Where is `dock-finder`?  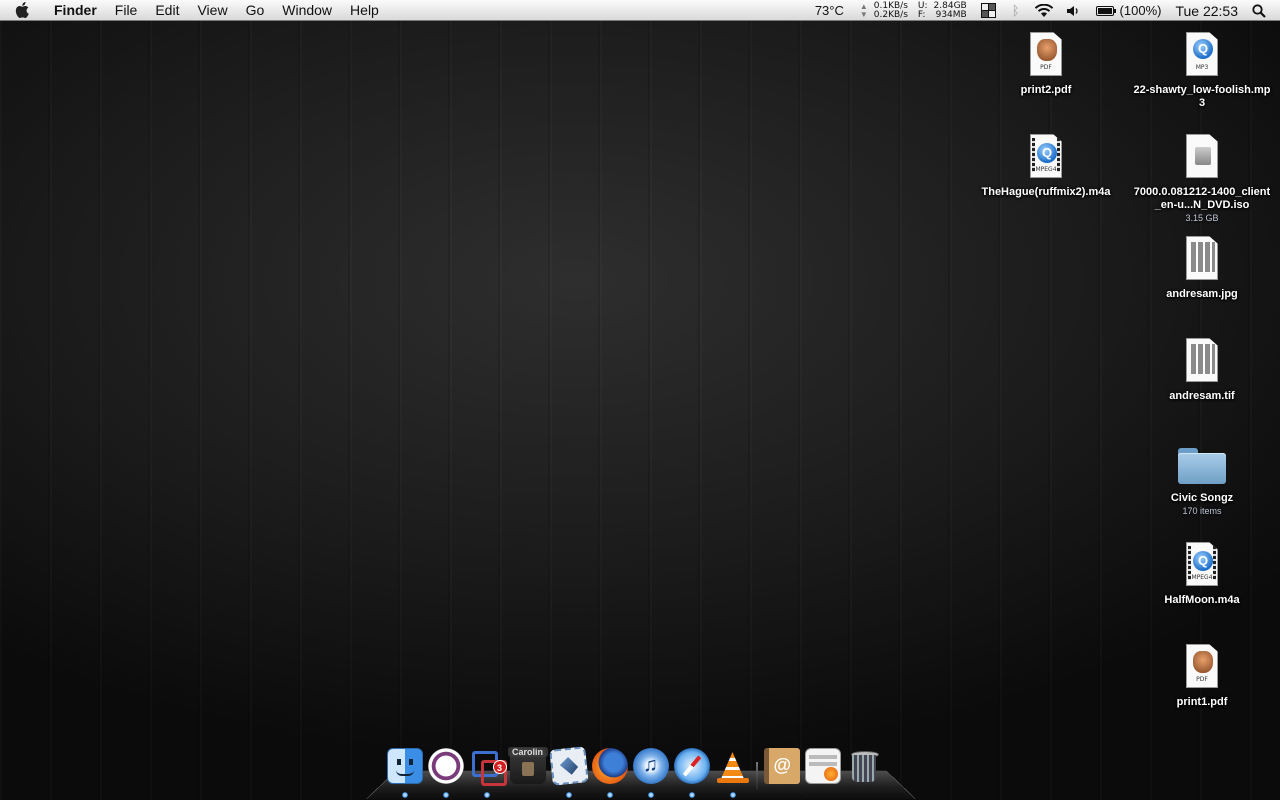 dock-finder is located at coordinates (404, 772).